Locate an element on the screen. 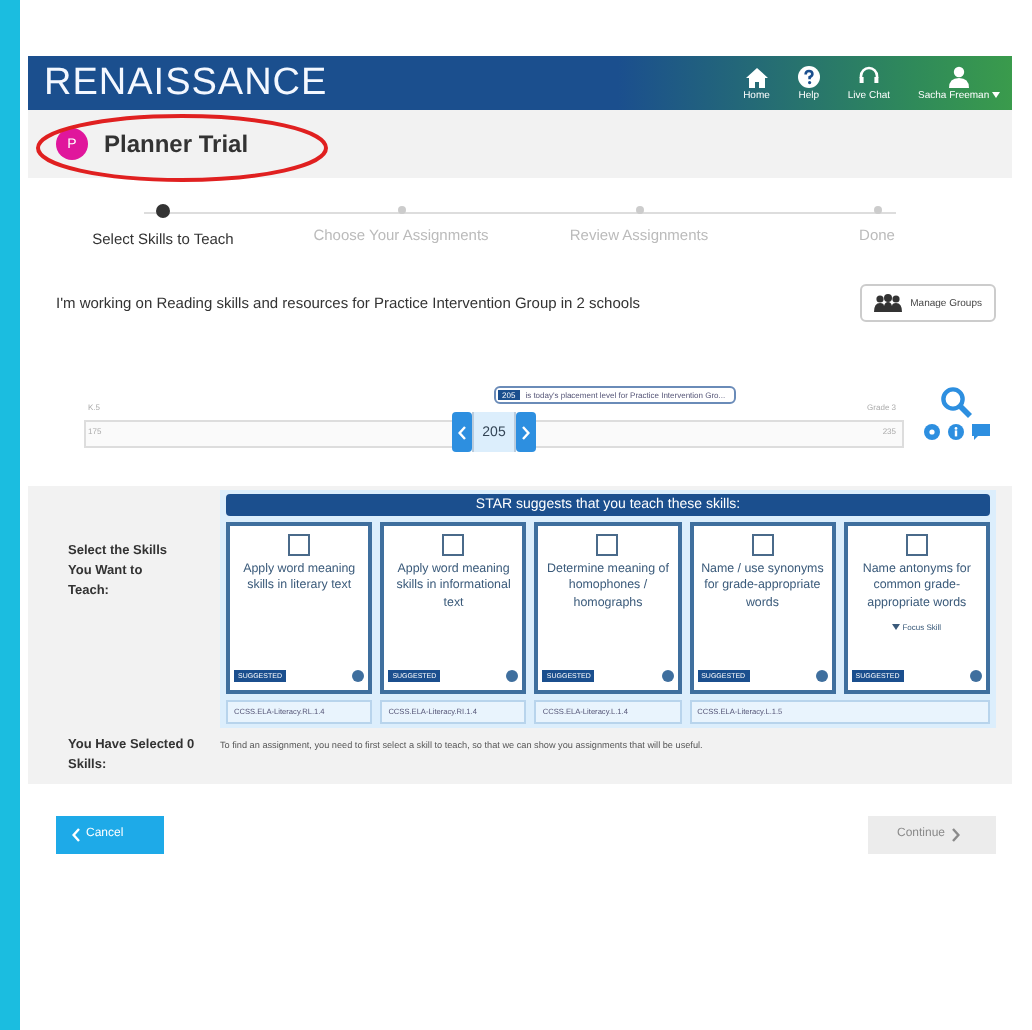 Image resolution: width=1032 pixels, height=1030 pixels. home-icon is located at coordinates (756, 77).